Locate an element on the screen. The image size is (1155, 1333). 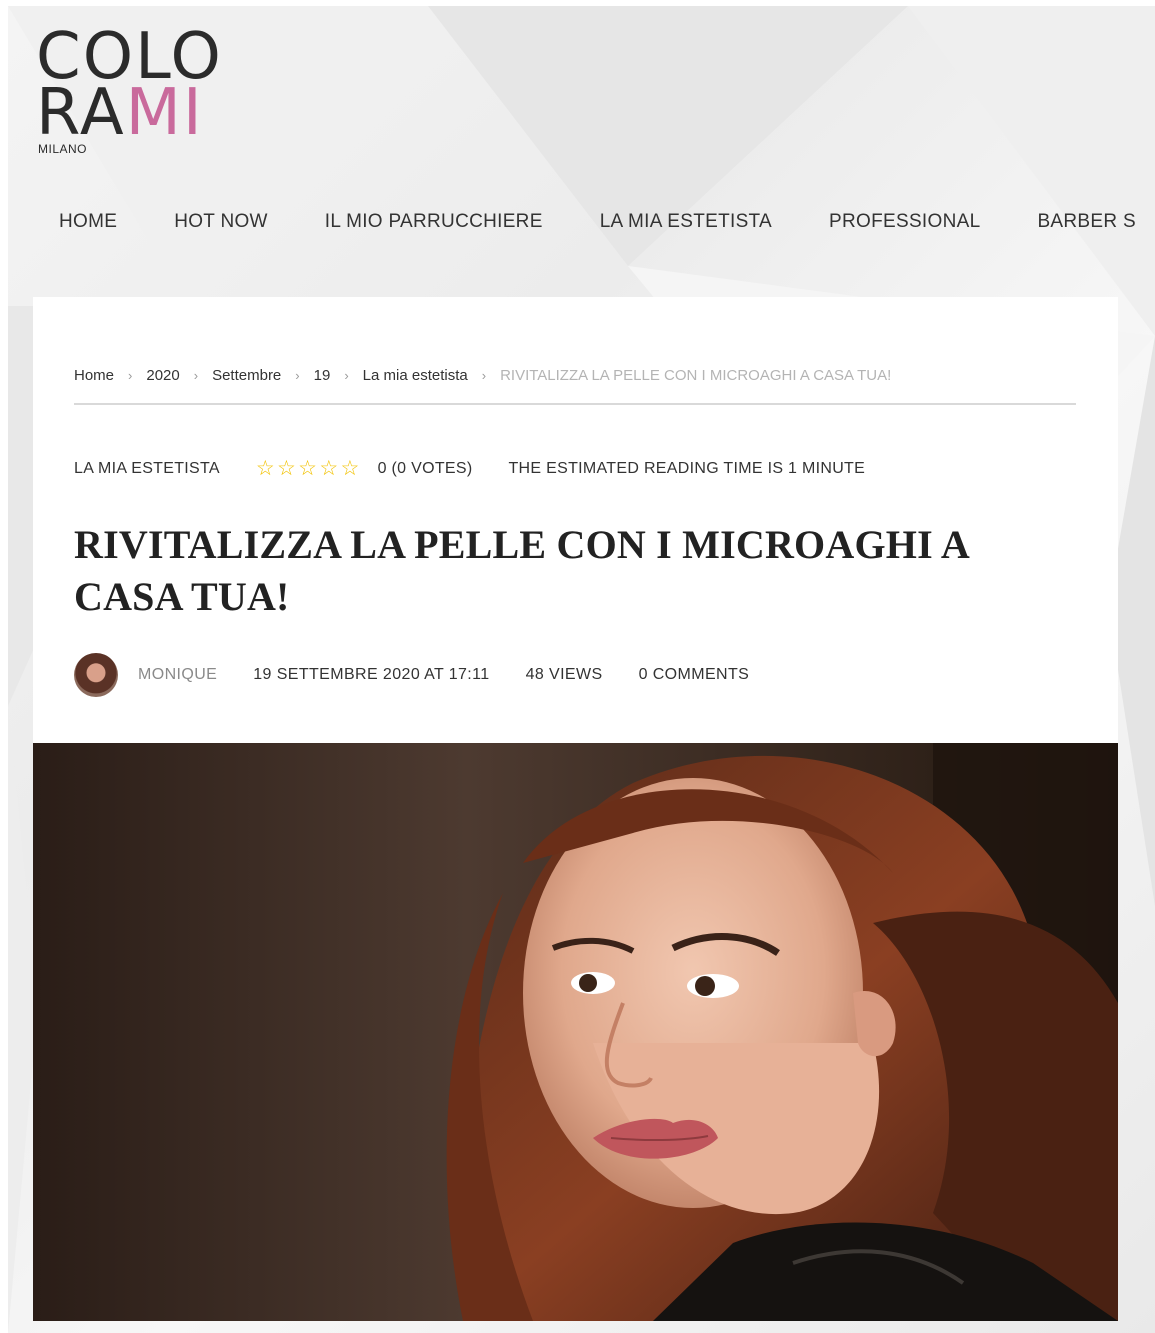
post-date: 19 SETTEMBRE 2020 AT 17:11 is located at coordinates (371, 674).